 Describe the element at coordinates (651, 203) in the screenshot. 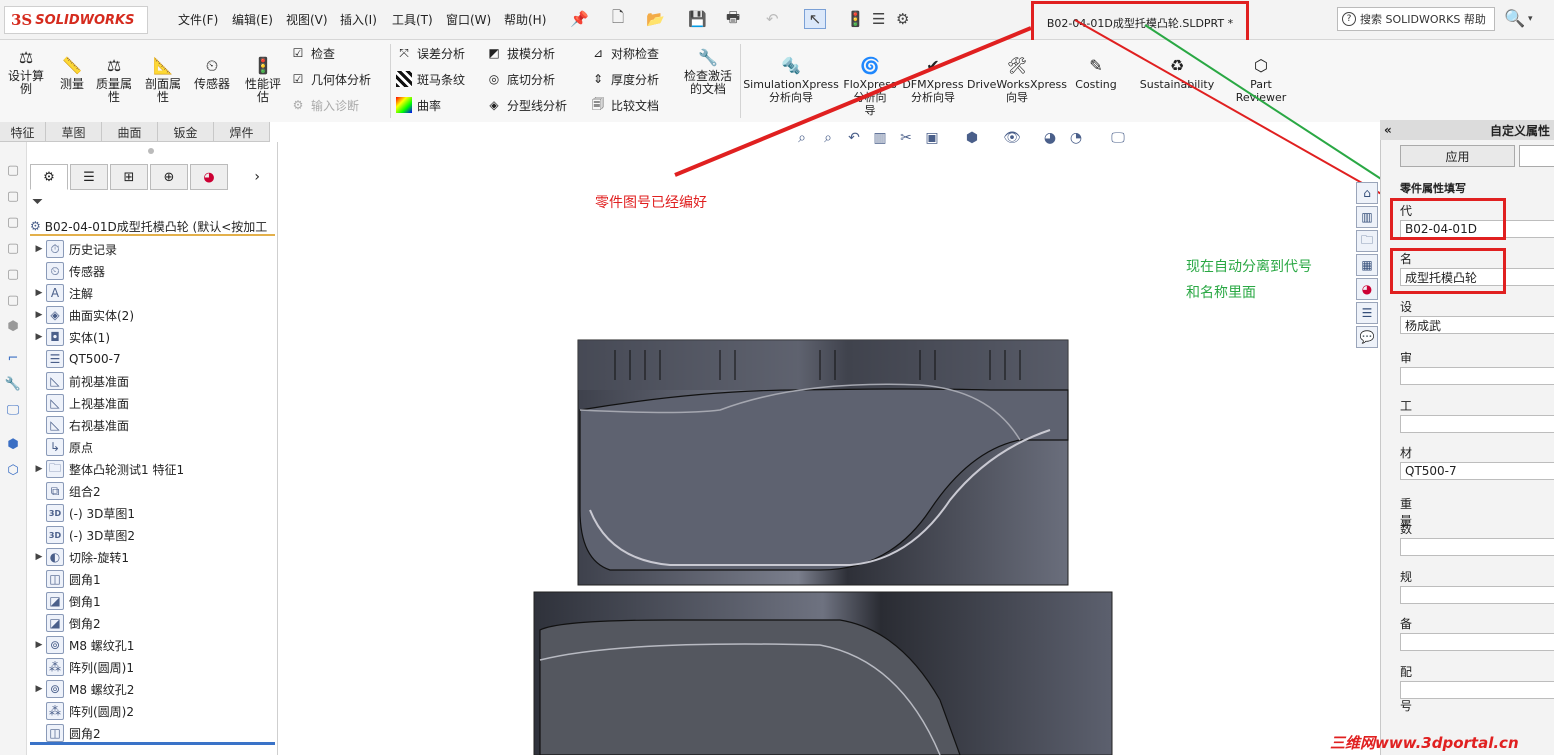

I see `red-annotation: 零件图号已经编好` at that location.